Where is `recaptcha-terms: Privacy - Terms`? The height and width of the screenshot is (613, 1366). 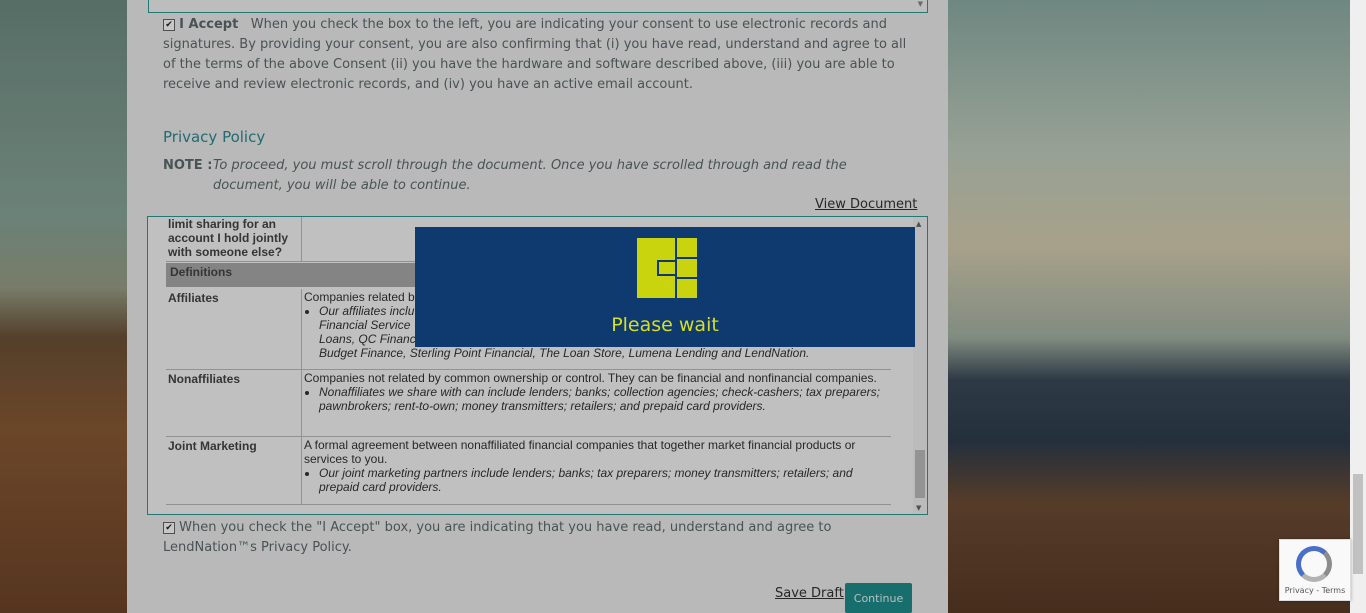
recaptcha-terms: Privacy - Terms is located at coordinates (1315, 590).